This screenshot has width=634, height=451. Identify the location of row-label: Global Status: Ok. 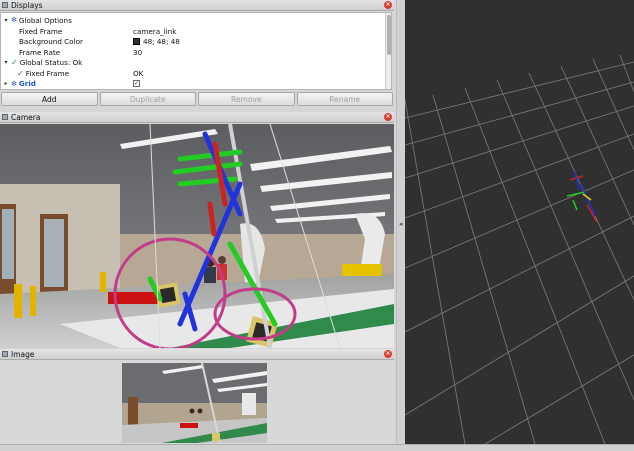
(51, 63).